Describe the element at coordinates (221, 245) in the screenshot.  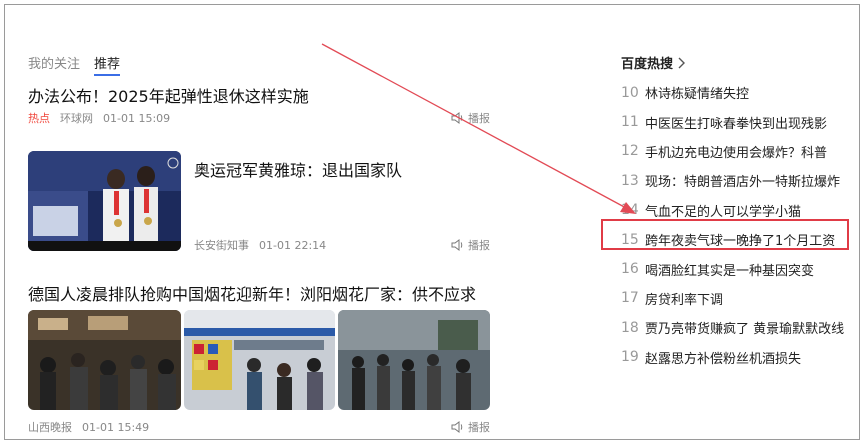
I see `article2-source: 长安街知事` at that location.